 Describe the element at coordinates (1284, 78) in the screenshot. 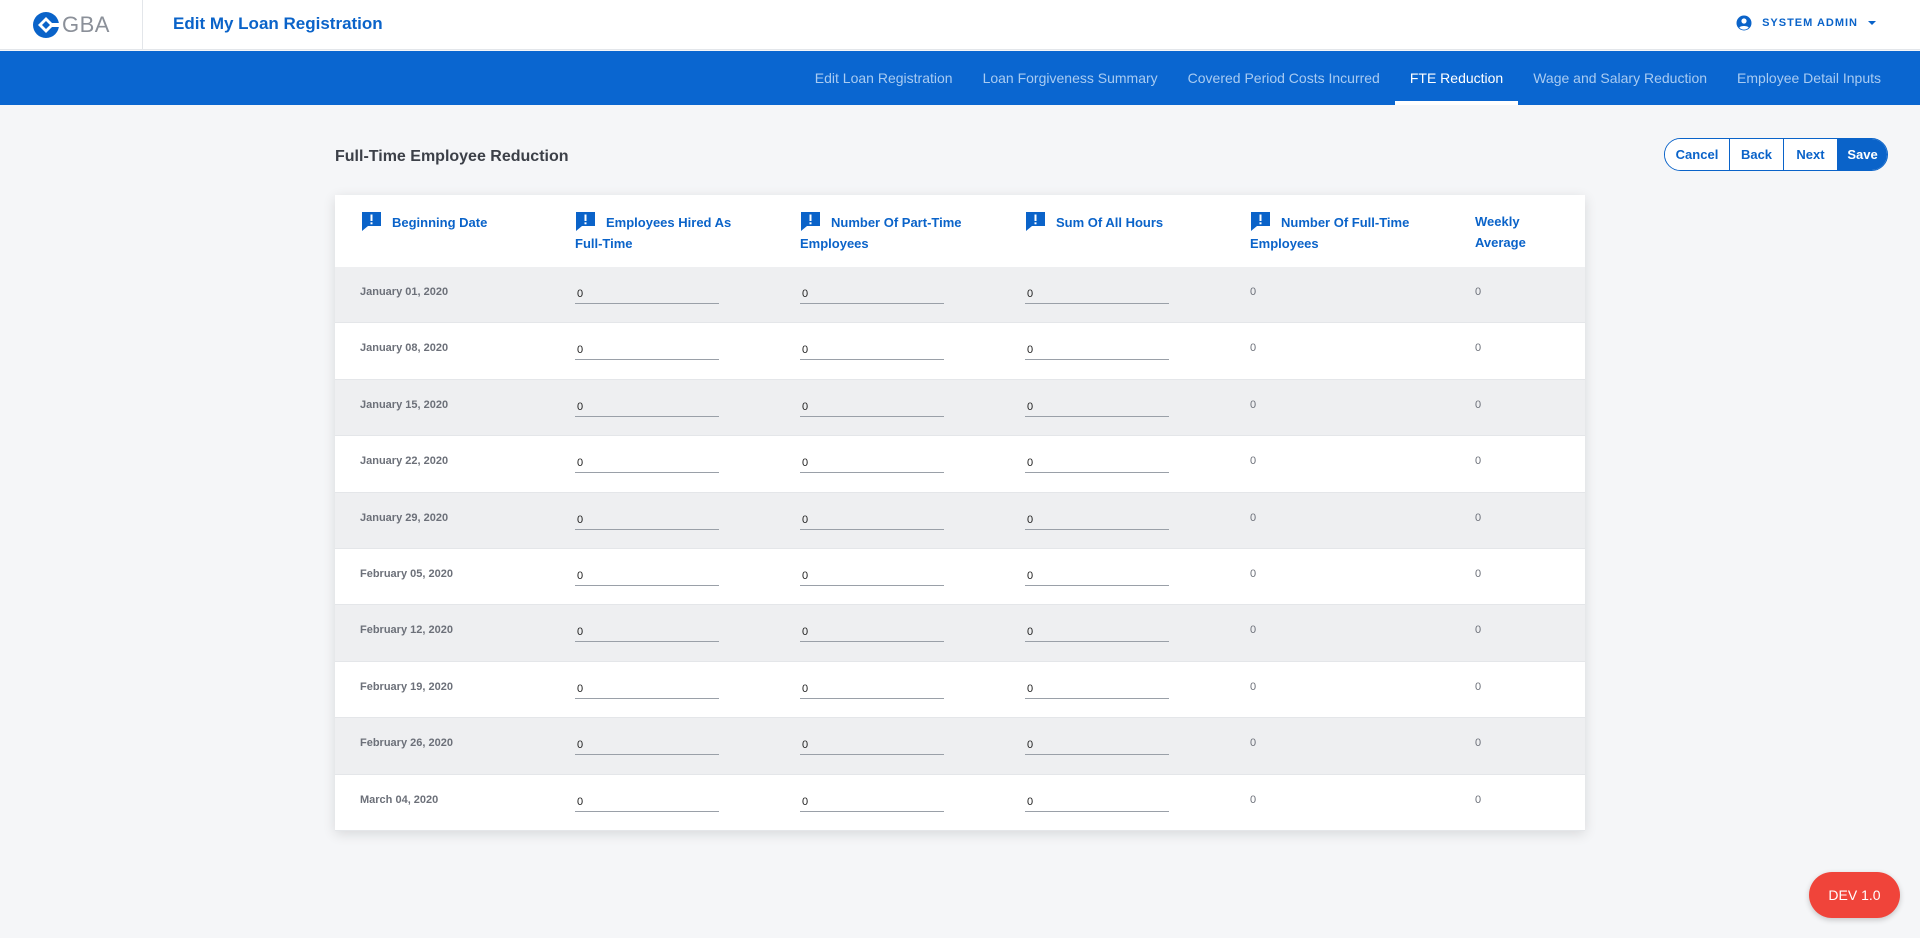

I see `tab-covered-period-costs-incurred: Covered Period Costs Incurred` at that location.